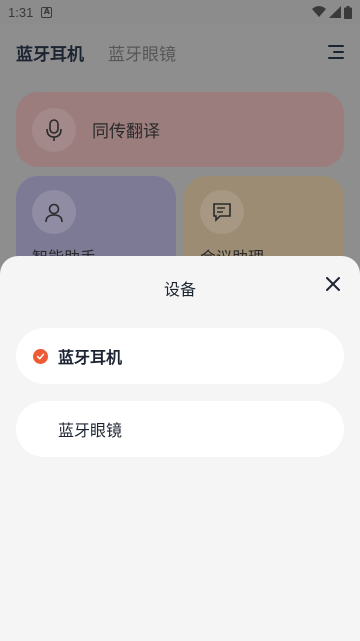 The height and width of the screenshot is (641, 360). Describe the element at coordinates (50, 52) in the screenshot. I see `tab-bluetooth-earphones: 蓝牙耳机` at that location.